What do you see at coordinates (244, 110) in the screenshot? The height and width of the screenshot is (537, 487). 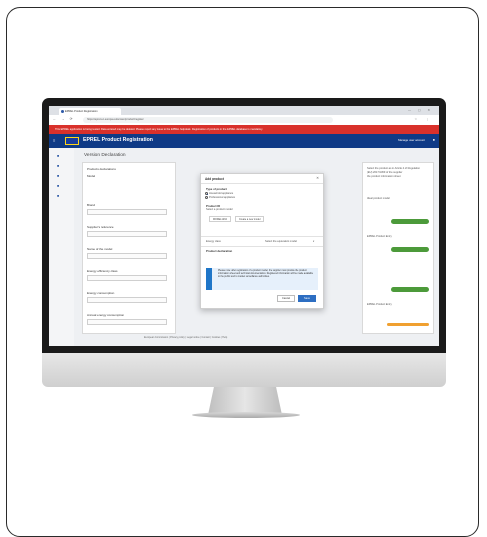 I see `browser-tab-strip: EPREL Product Registration — ▢ ✕` at bounding box center [244, 110].